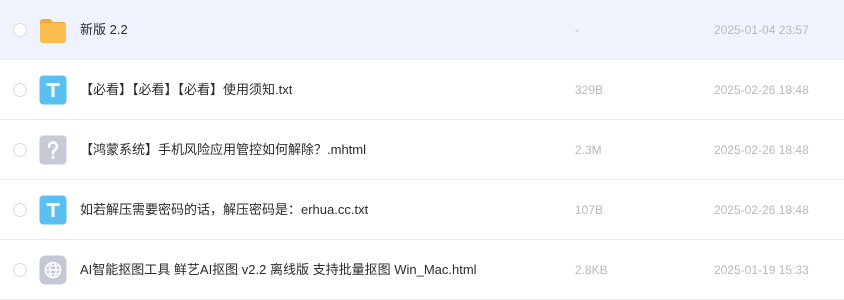  What do you see at coordinates (53, 270) in the screenshot?
I see `html-file-icon` at bounding box center [53, 270].